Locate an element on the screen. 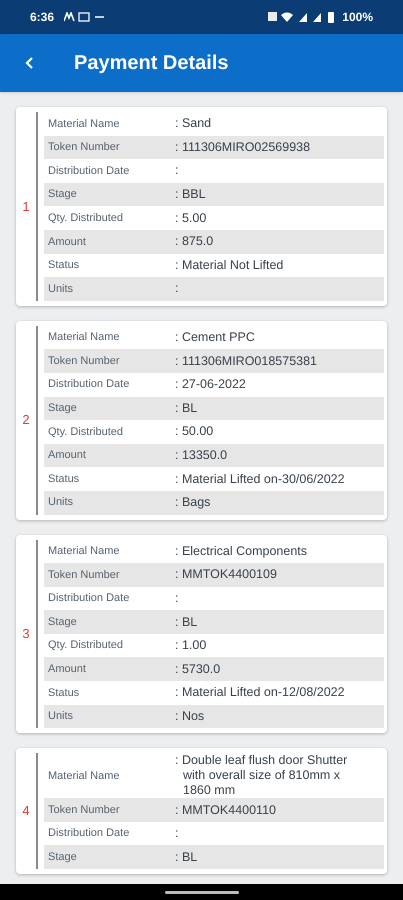 The width and height of the screenshot is (403, 900). field-value: : 5730.0 is located at coordinates (198, 669).